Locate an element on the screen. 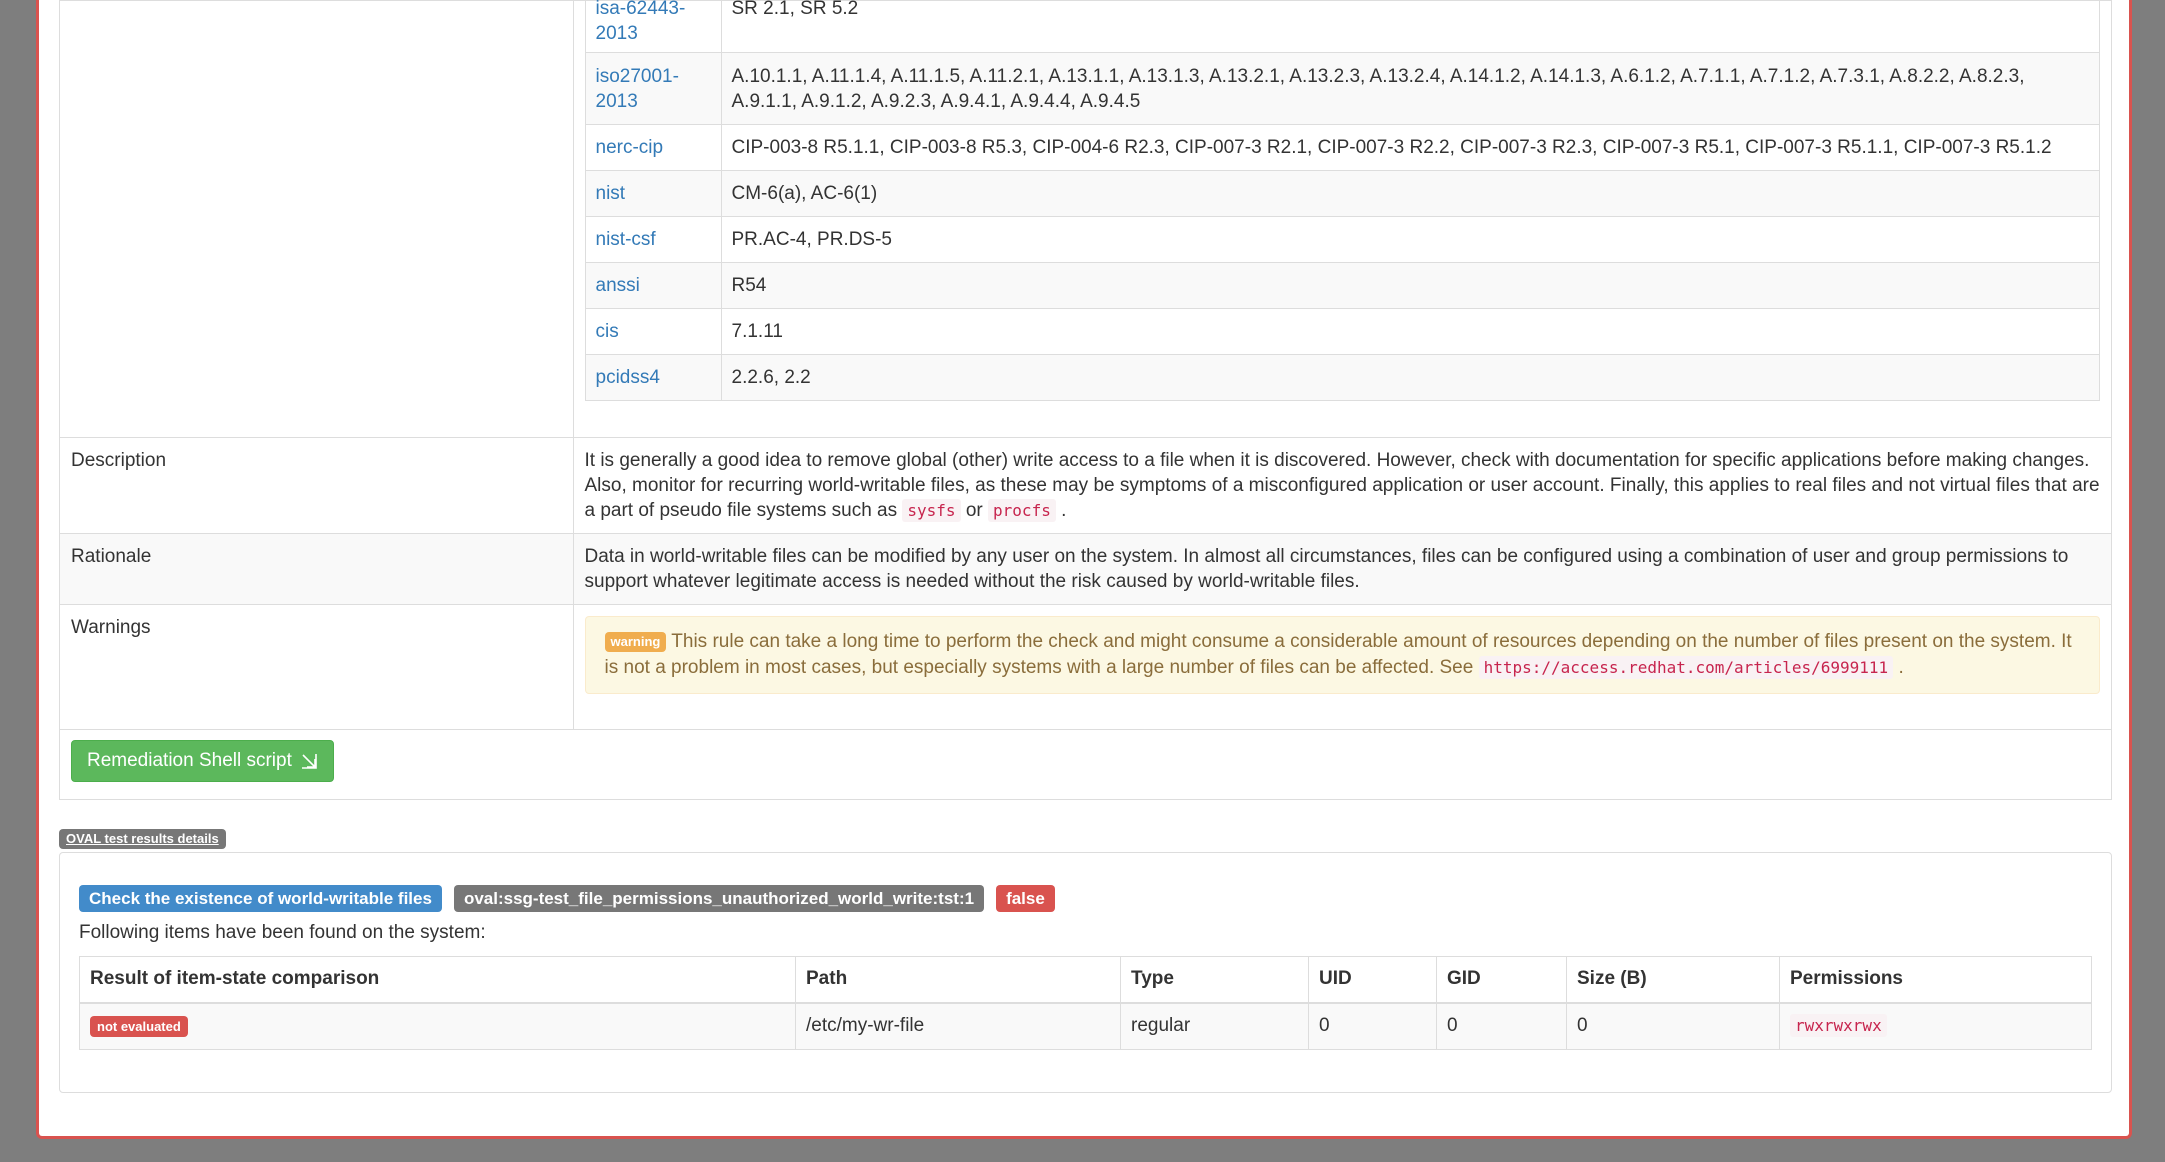 Image resolution: width=2165 pixels, height=1162 pixels. reference-row: anssi R54 is located at coordinates (1342, 285).